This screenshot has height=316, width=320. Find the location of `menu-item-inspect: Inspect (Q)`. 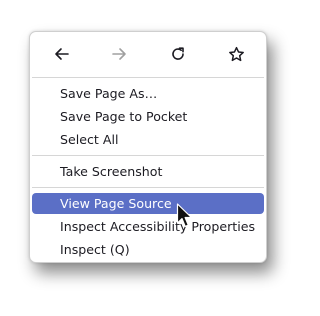

menu-item-inspect: Inspect (Q) is located at coordinates (148, 249).